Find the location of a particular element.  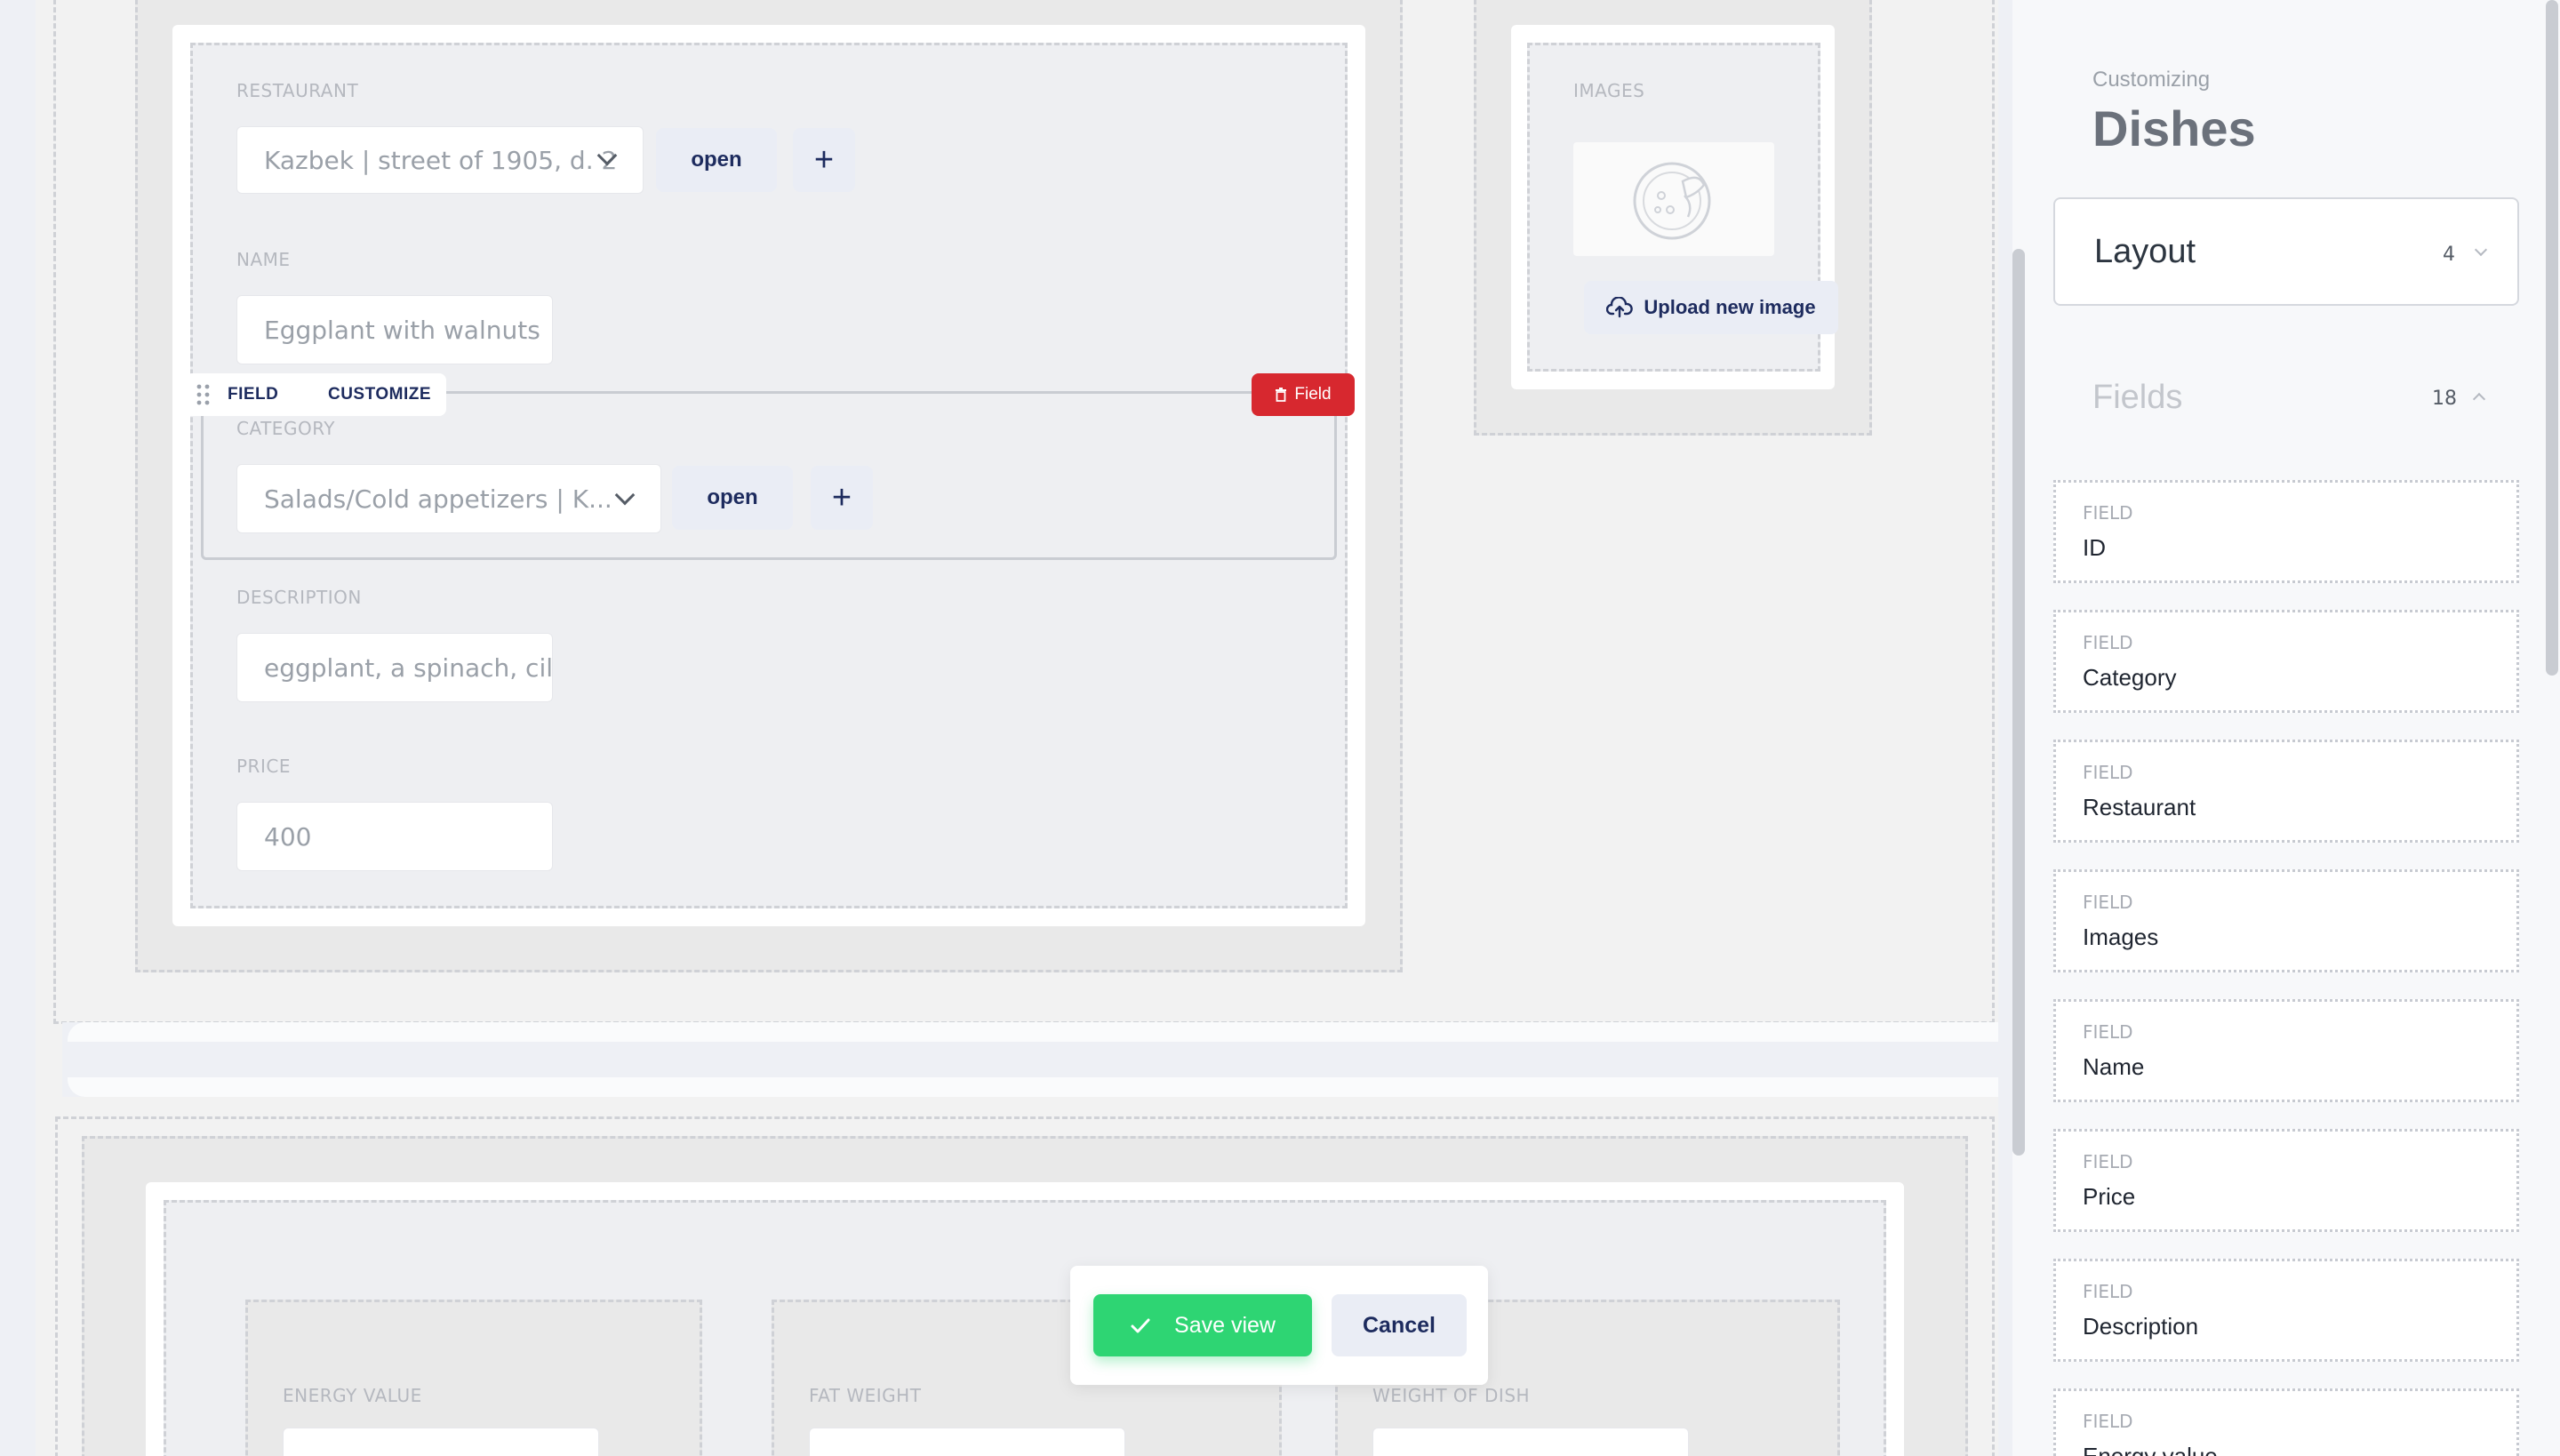

price-label: PRICE is located at coordinates (263, 766).